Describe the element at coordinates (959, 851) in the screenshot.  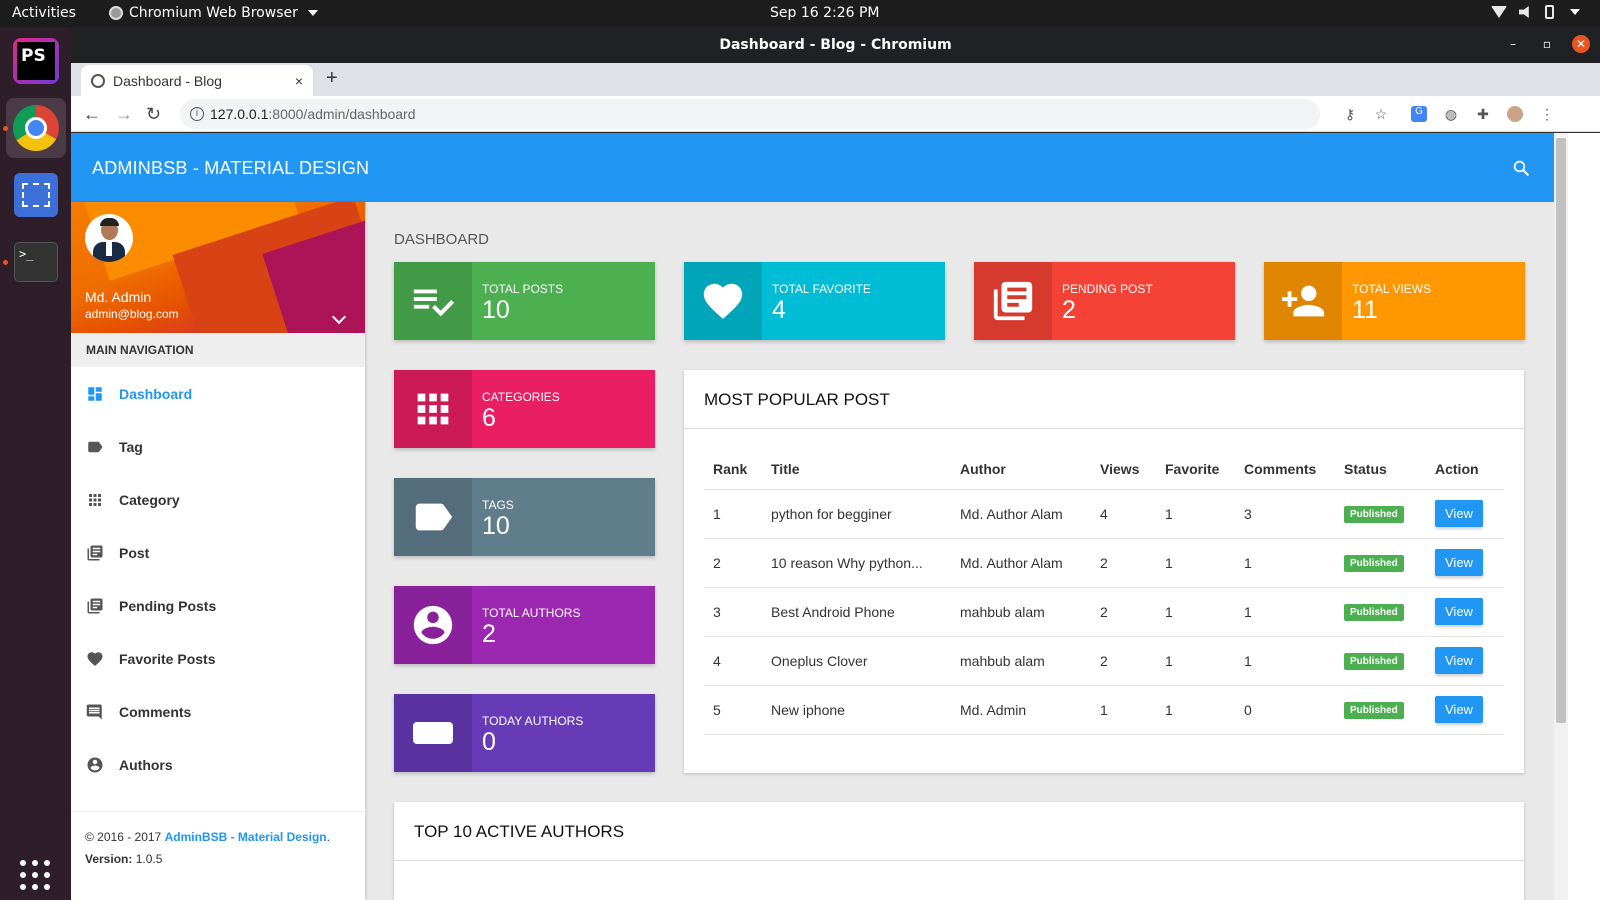
I see `top-authors-card: TOP 10 ACTIVE AUTHORS` at that location.